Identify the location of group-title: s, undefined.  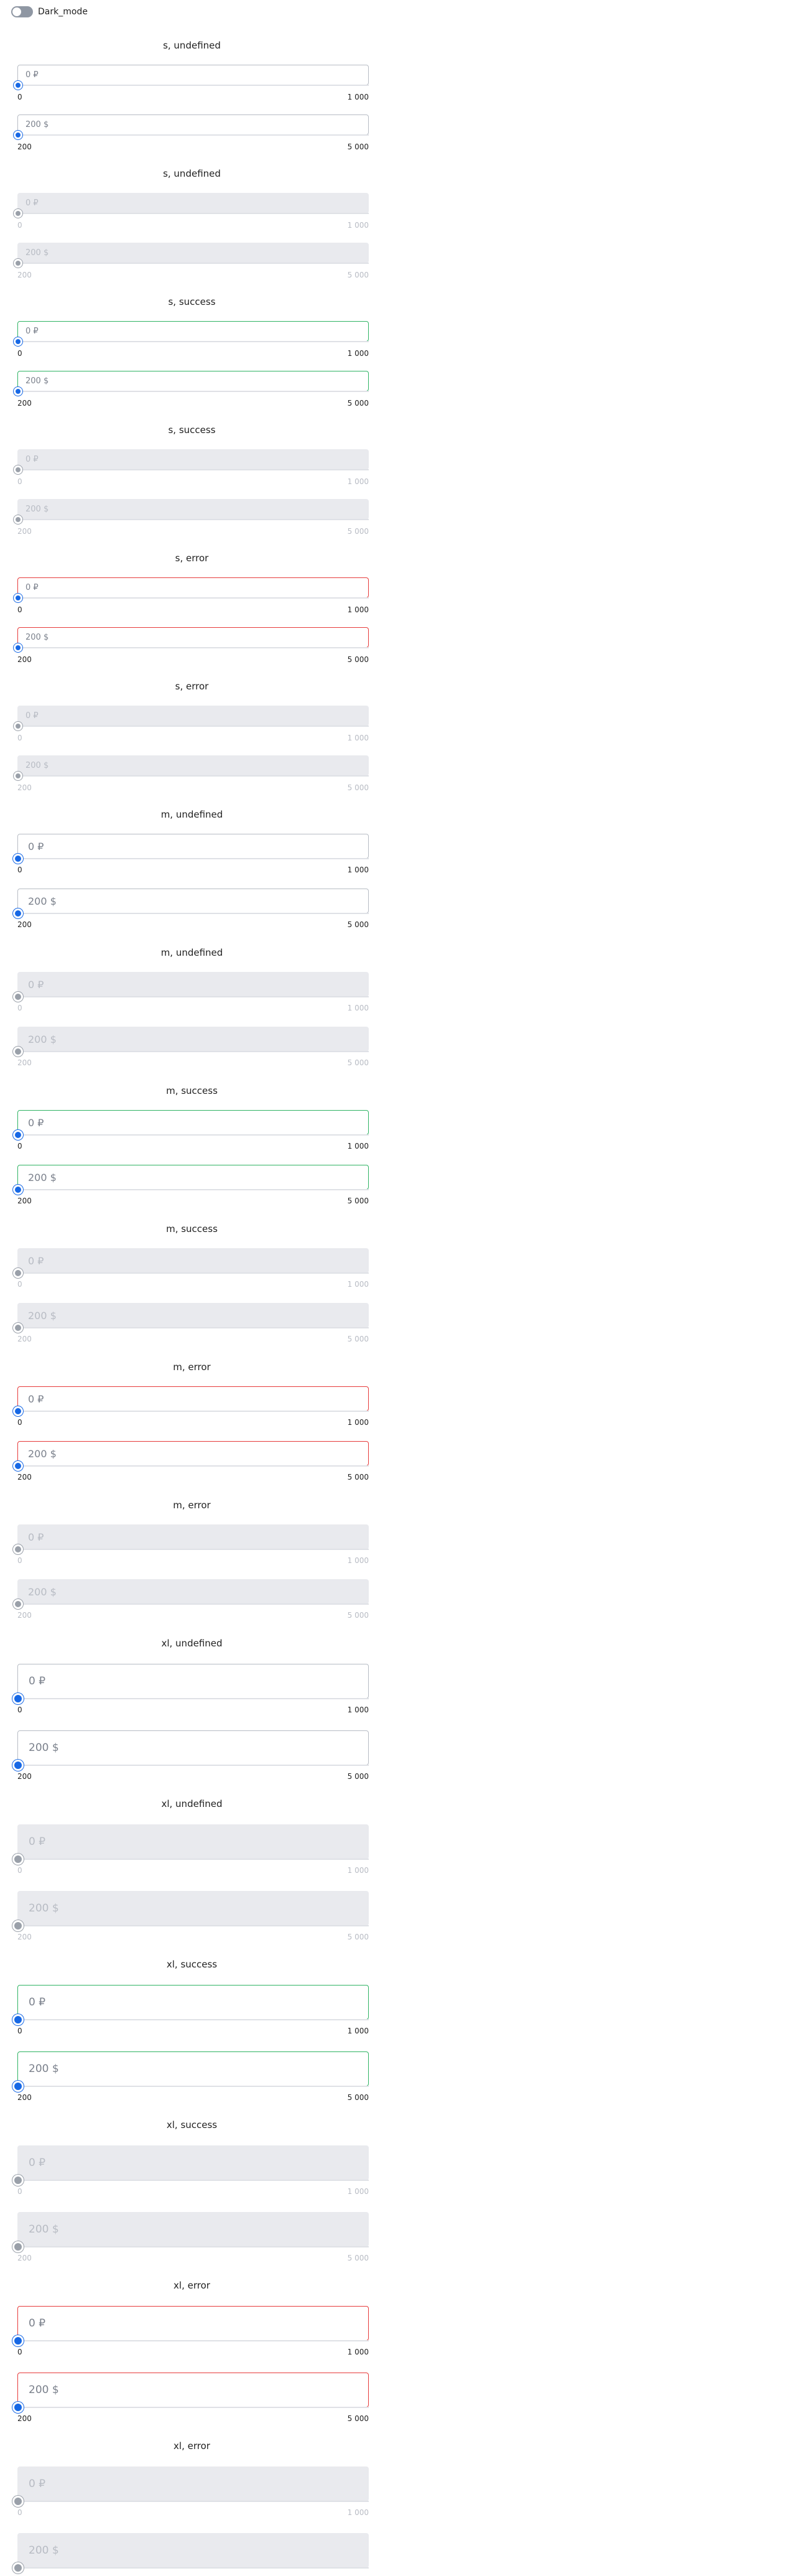
(192, 45).